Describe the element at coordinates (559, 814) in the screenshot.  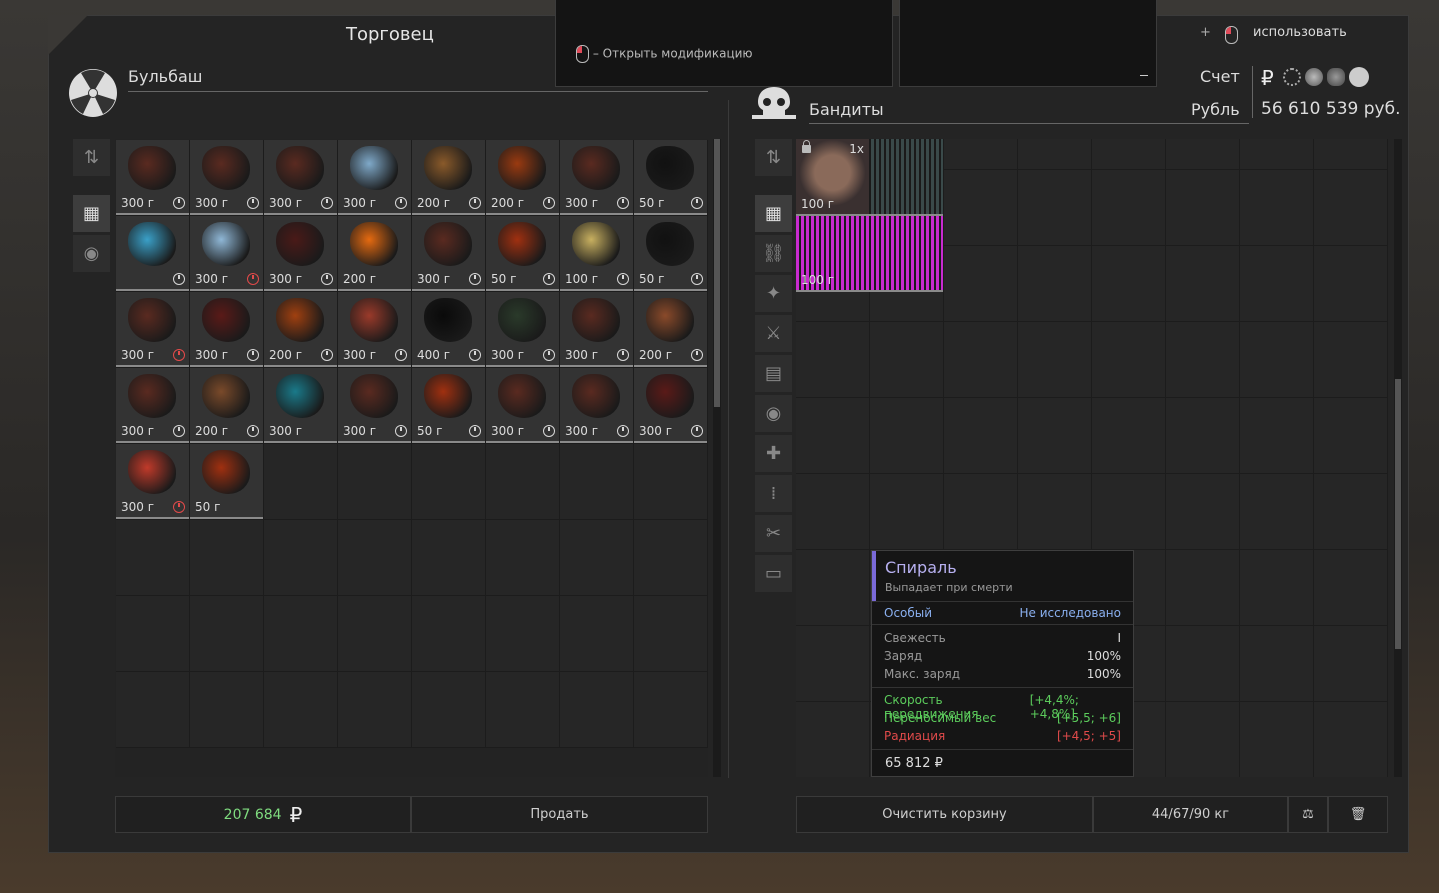
I see `sell-button: Продать` at that location.